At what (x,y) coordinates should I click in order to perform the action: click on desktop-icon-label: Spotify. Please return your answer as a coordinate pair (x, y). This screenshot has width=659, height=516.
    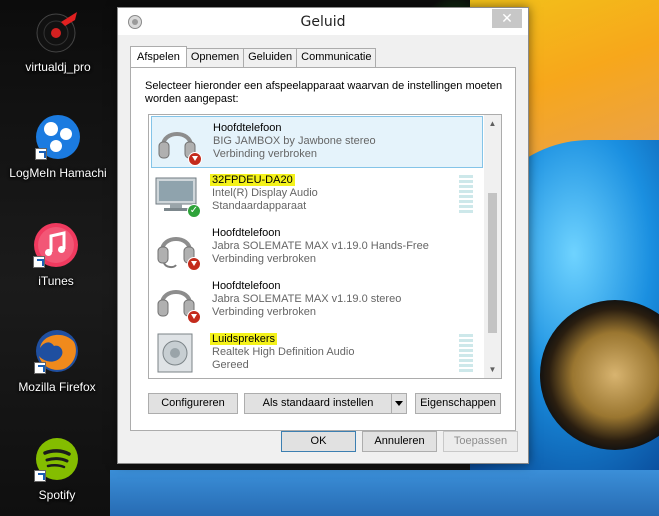
    Looking at the image, I should click on (57, 495).